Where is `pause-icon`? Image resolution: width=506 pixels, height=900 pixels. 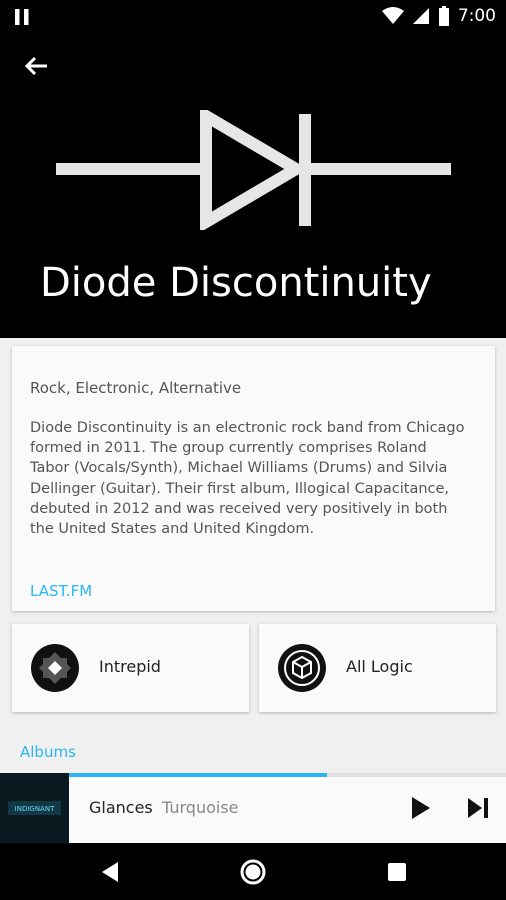 pause-icon is located at coordinates (22, 17).